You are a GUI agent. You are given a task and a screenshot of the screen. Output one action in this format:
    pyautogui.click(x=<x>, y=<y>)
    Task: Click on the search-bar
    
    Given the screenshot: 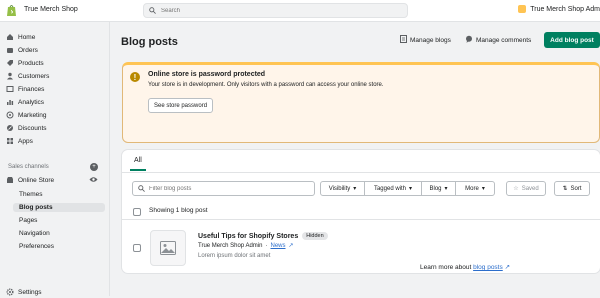 What is the action you would take?
    pyautogui.click(x=275, y=10)
    